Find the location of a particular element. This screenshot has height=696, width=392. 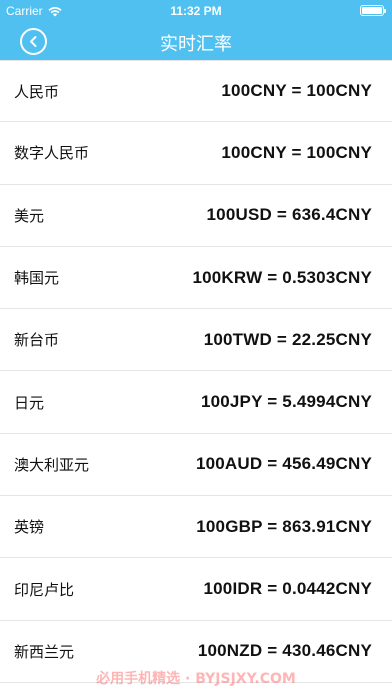

currency-name: 英镑 is located at coordinates (29, 527).